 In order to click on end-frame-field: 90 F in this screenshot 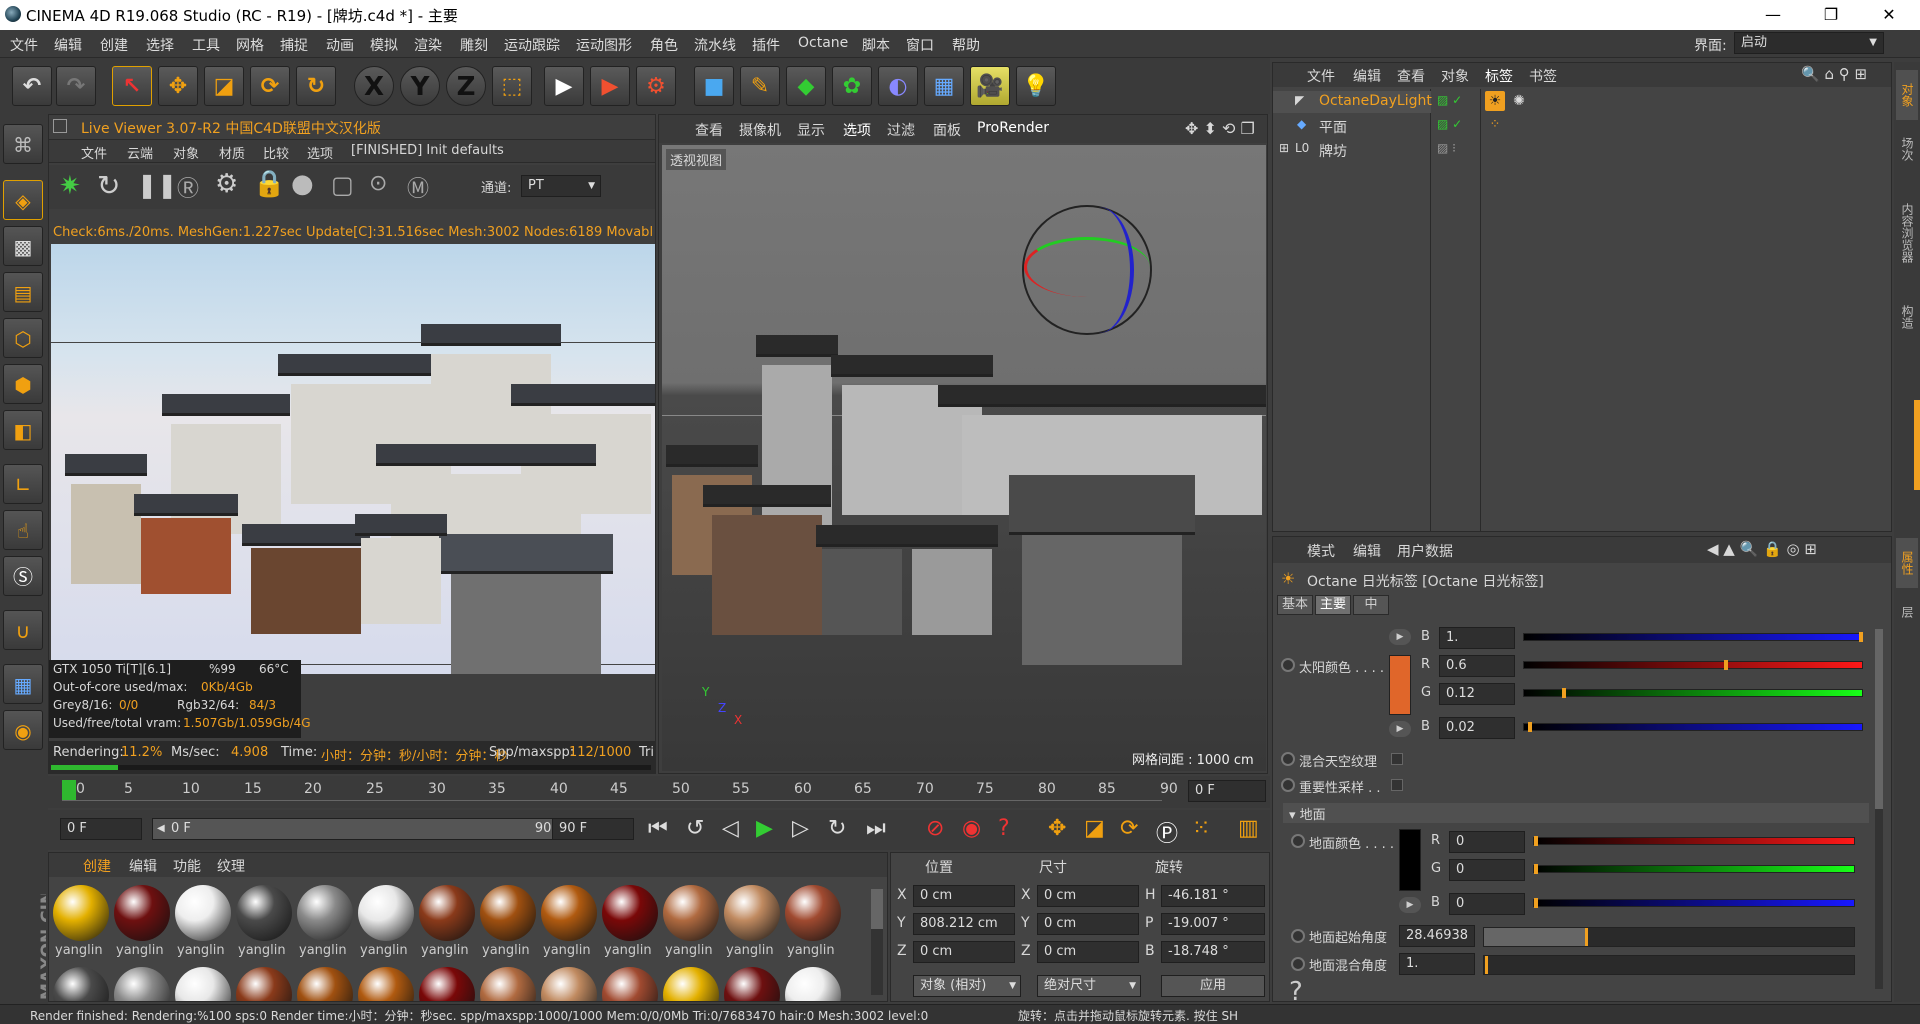, I will do `click(593, 829)`.